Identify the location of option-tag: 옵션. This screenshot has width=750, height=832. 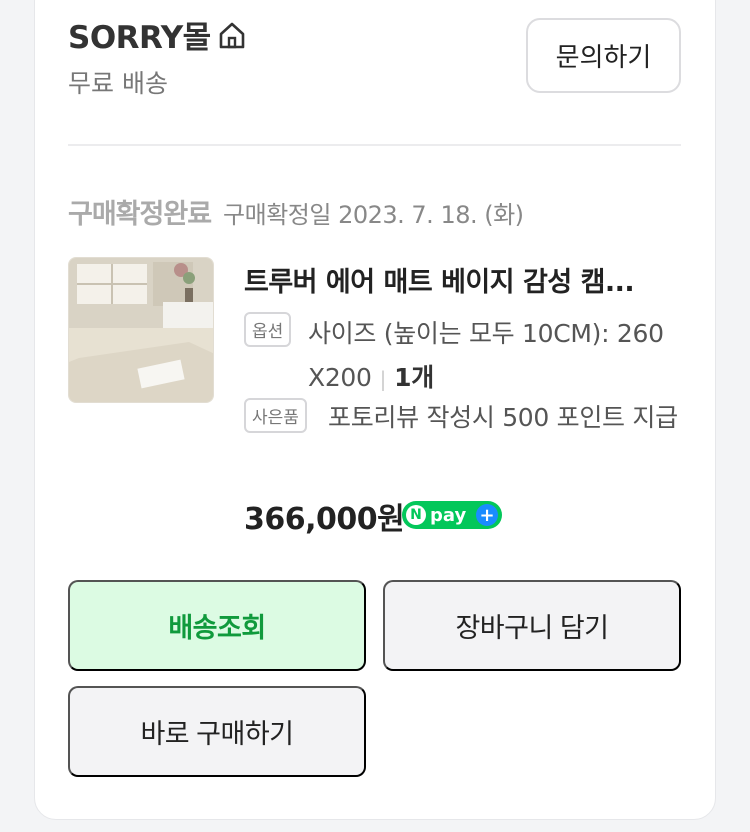
(268, 329).